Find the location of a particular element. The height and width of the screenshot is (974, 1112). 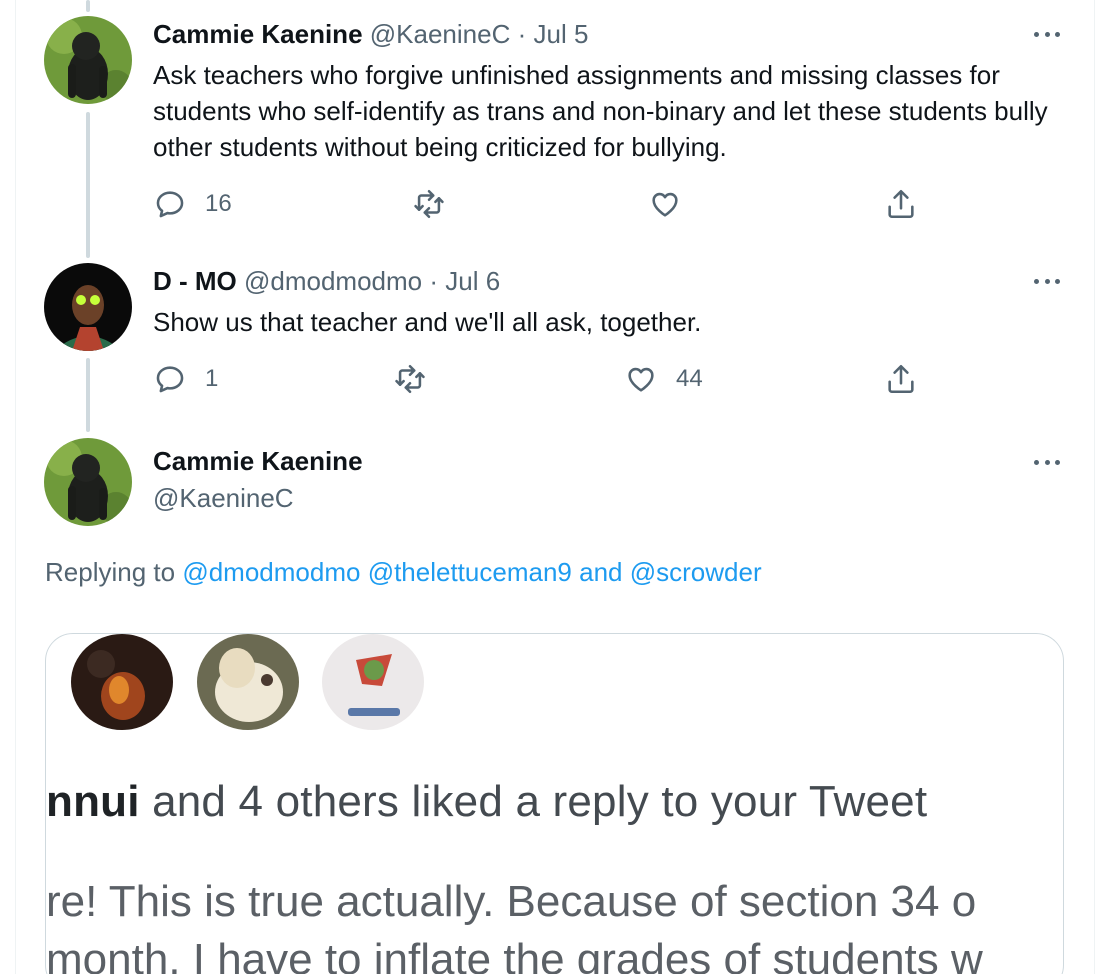

author-handle: @dmodmodmo is located at coordinates (333, 281).